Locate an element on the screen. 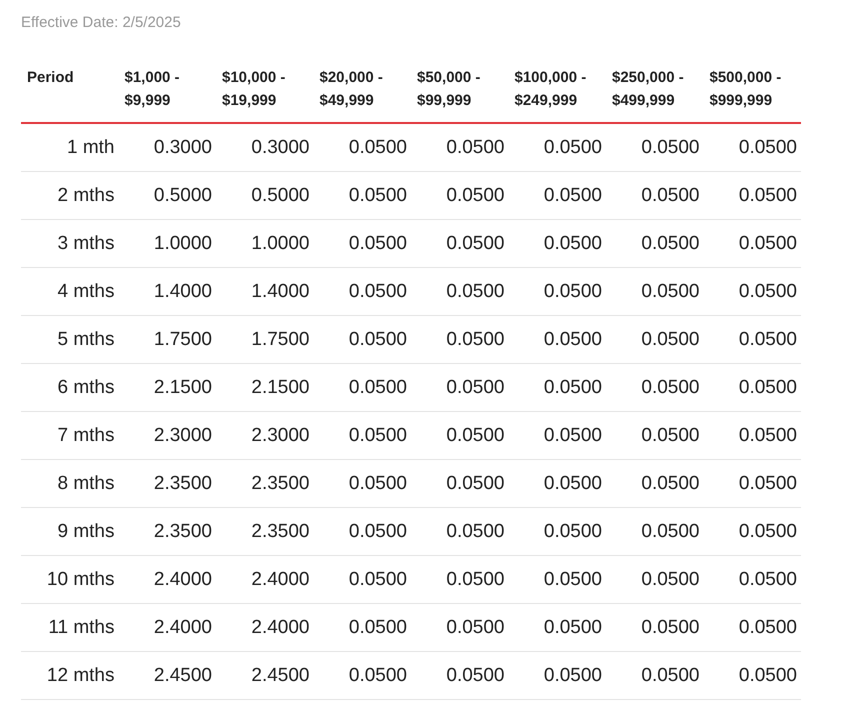 The height and width of the screenshot is (705, 849). table-cell: 12 mths is located at coordinates (69, 676).